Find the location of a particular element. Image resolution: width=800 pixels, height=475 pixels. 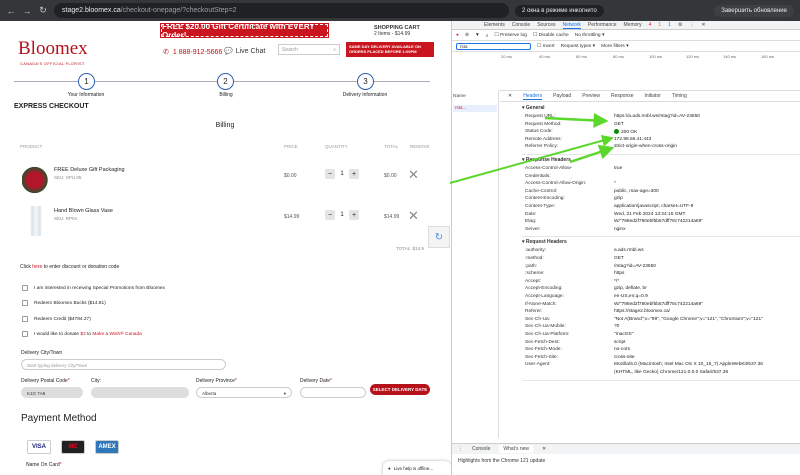

product-name: Hand Blown Glass Vase is located at coordinates (83, 211).